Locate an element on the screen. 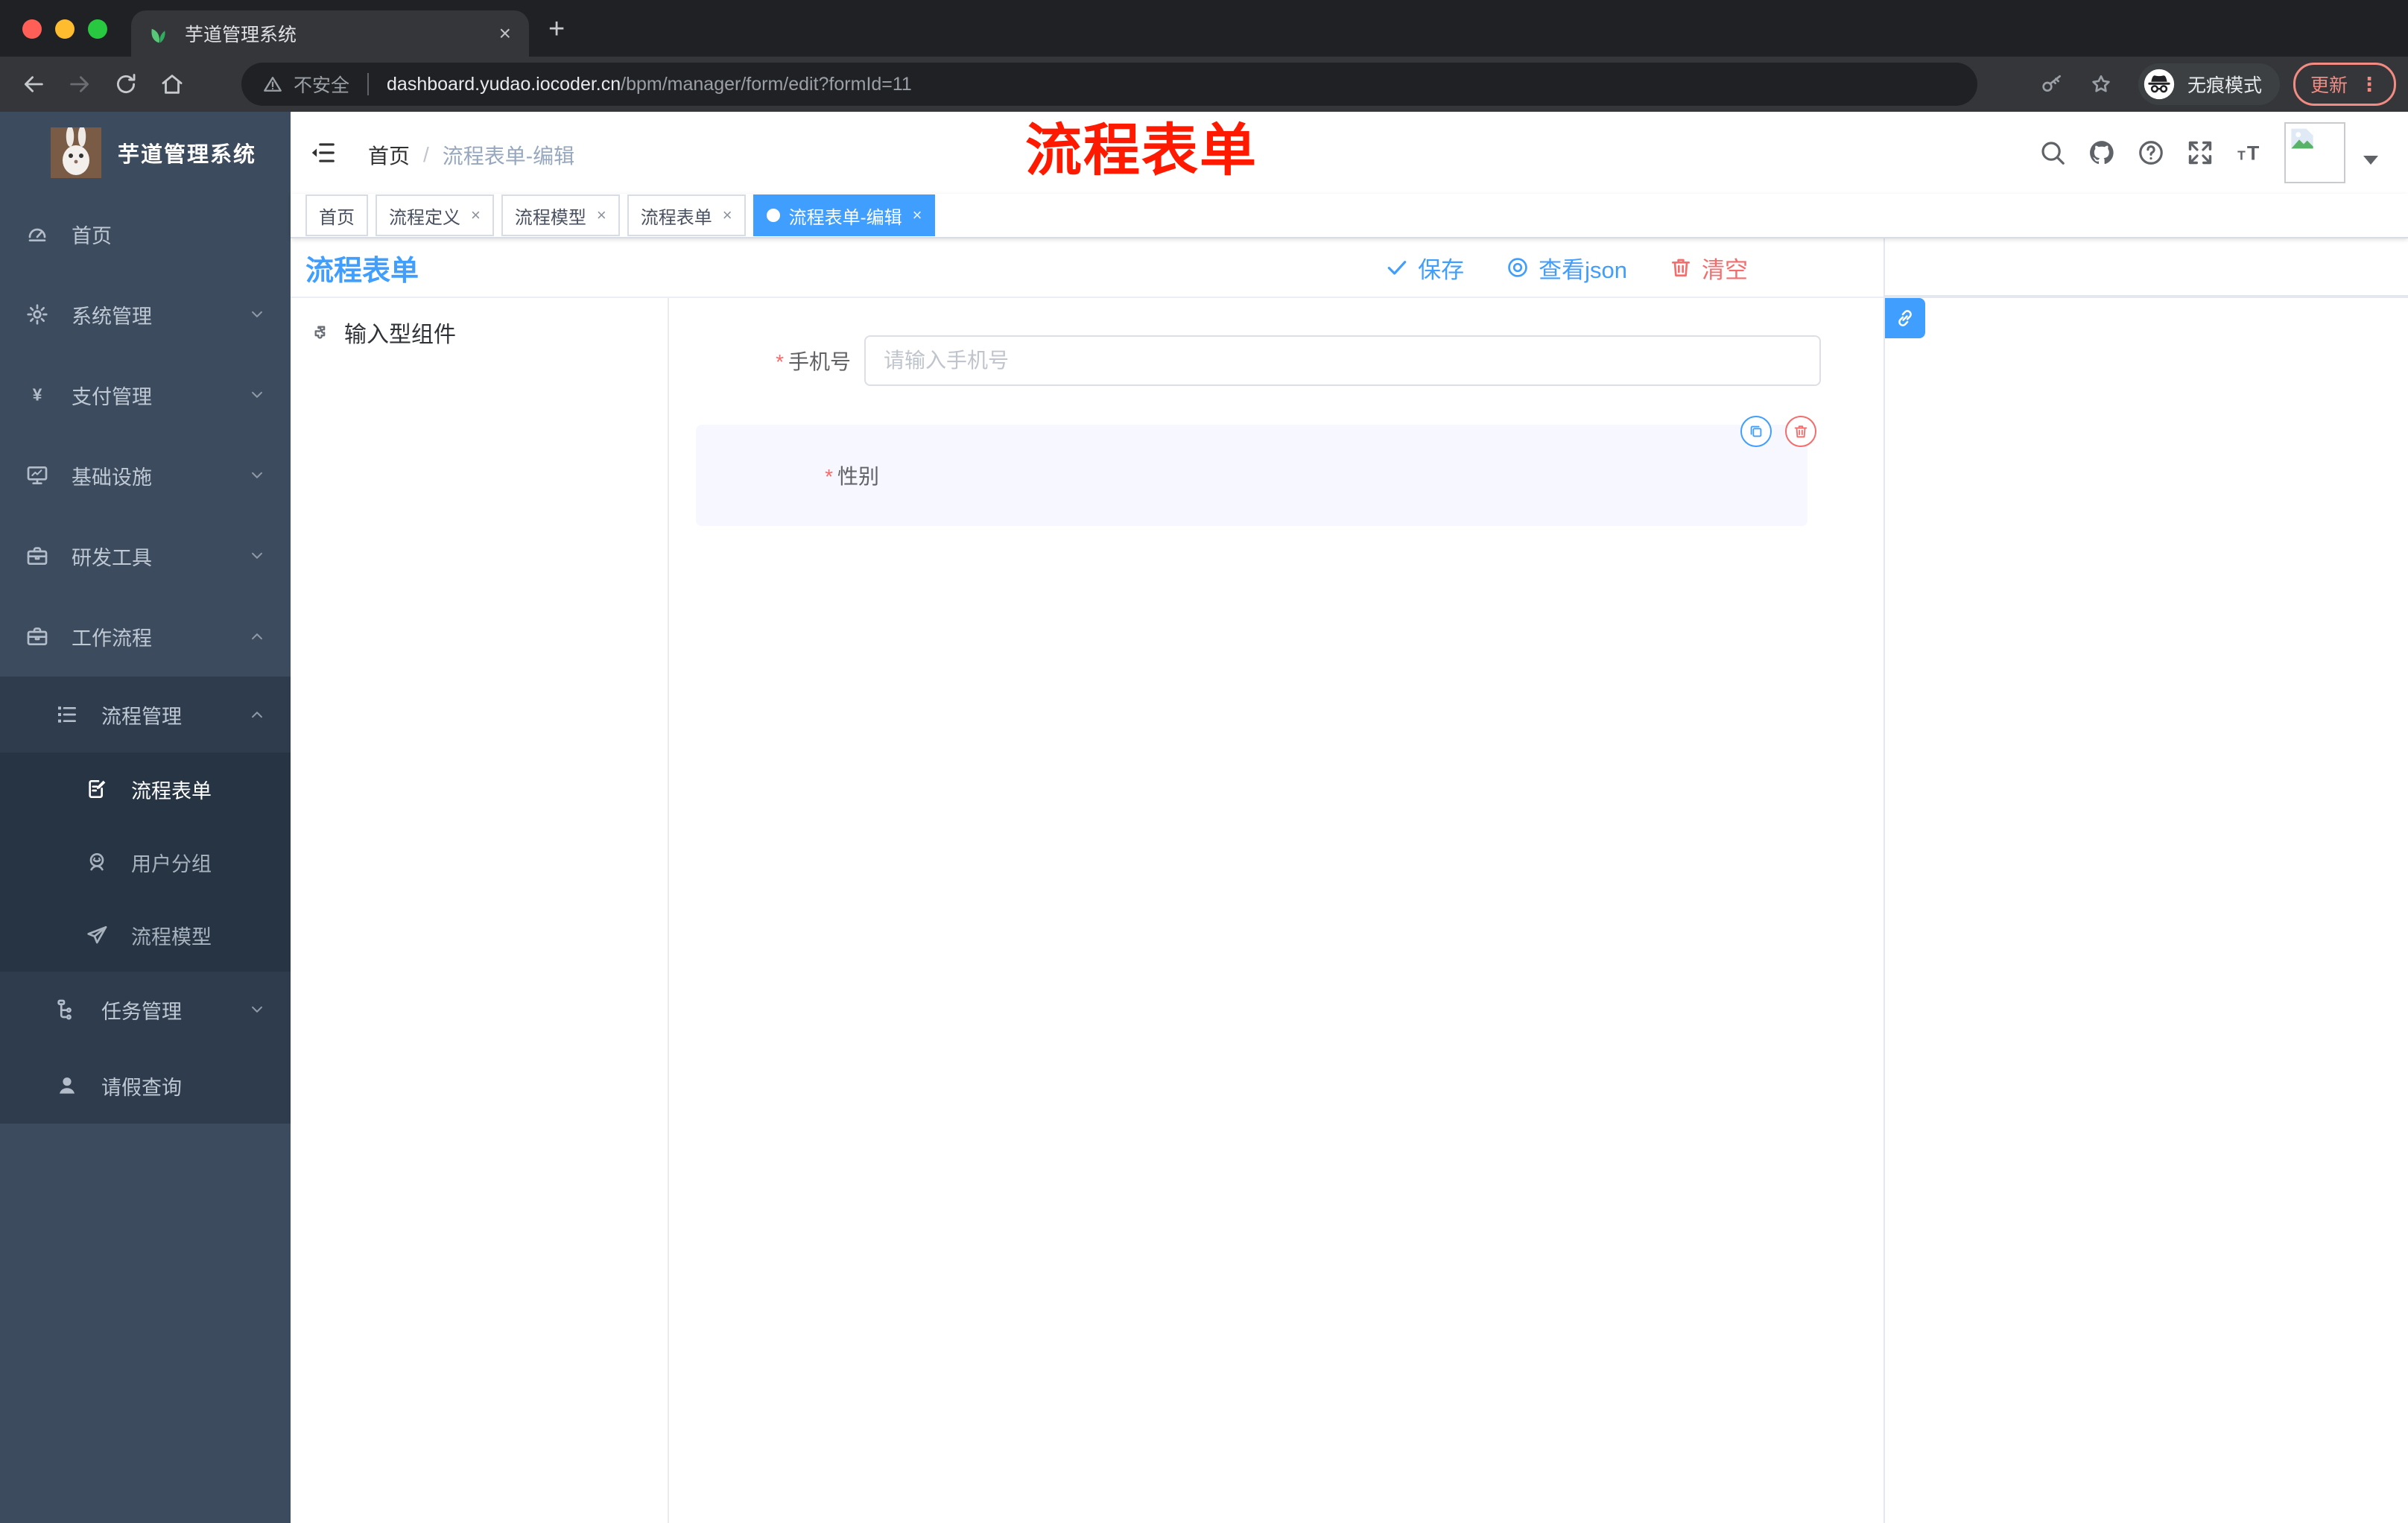 This screenshot has width=2408, height=1523. update-label: 更新 is located at coordinates (2329, 85).